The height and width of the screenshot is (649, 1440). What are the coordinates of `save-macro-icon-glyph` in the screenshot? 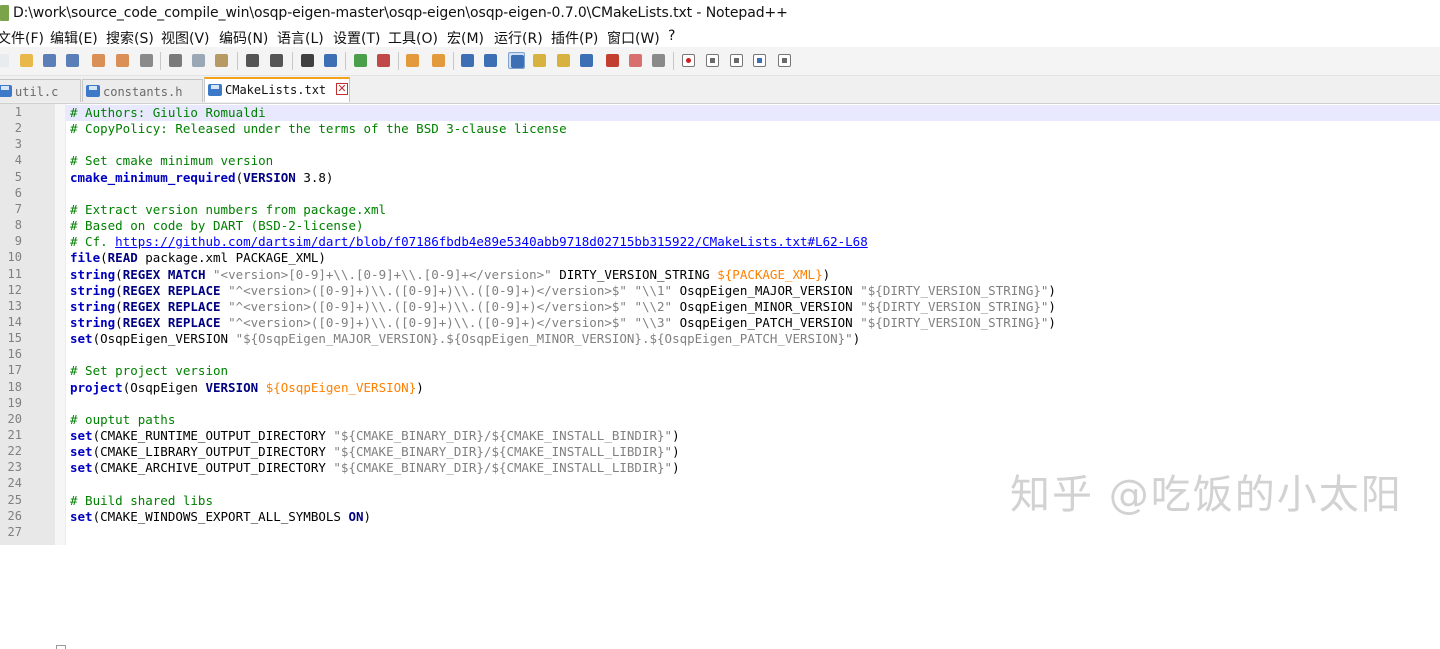 It's located at (784, 60).